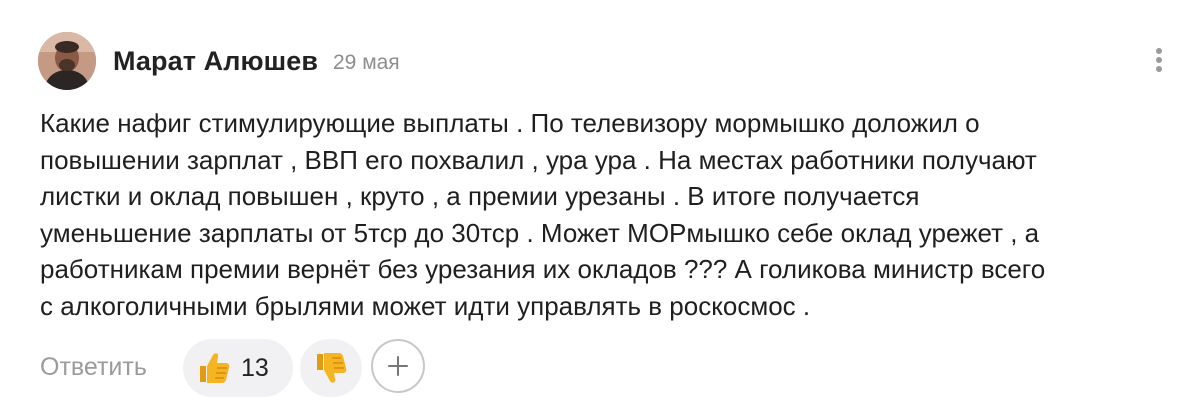 The image size is (1200, 415). What do you see at coordinates (238, 368) in the screenshot?
I see `like-button: 13` at bounding box center [238, 368].